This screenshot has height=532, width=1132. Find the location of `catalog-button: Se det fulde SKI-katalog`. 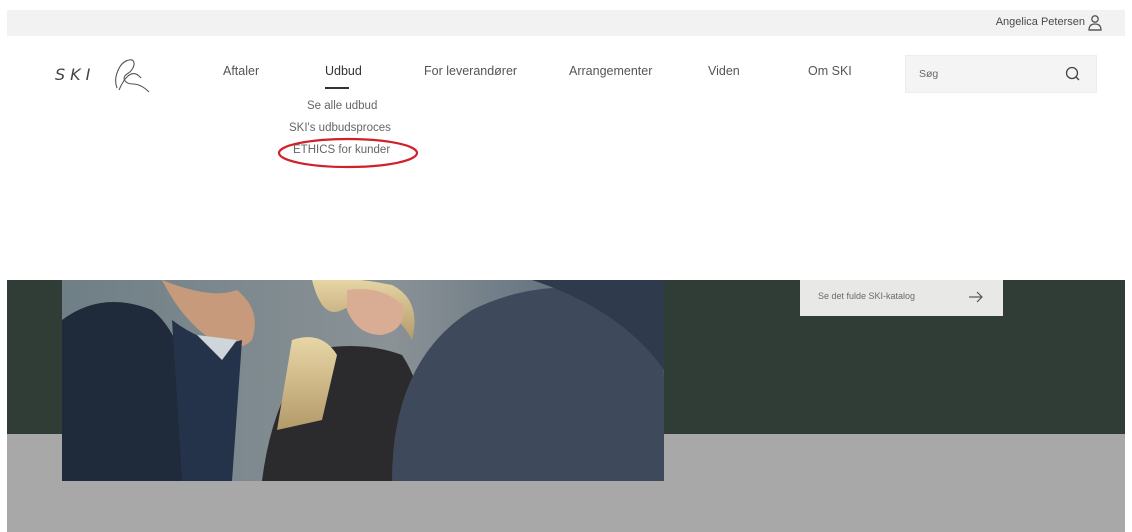

catalog-button: Se det fulde SKI-katalog is located at coordinates (901, 298).